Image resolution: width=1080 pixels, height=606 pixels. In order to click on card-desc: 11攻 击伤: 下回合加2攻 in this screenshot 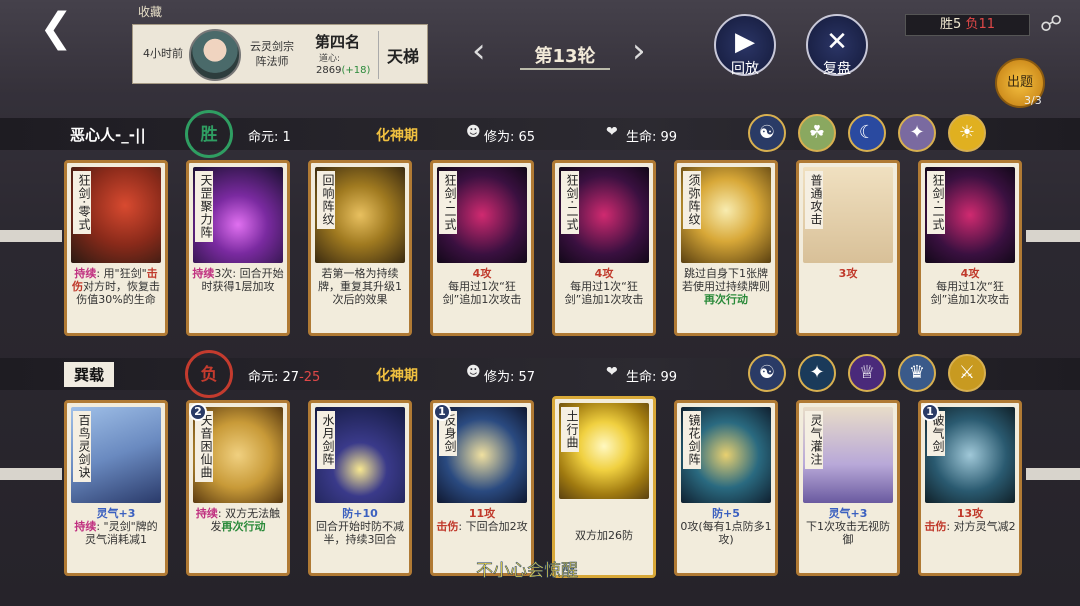, I will do `click(482, 520)`.